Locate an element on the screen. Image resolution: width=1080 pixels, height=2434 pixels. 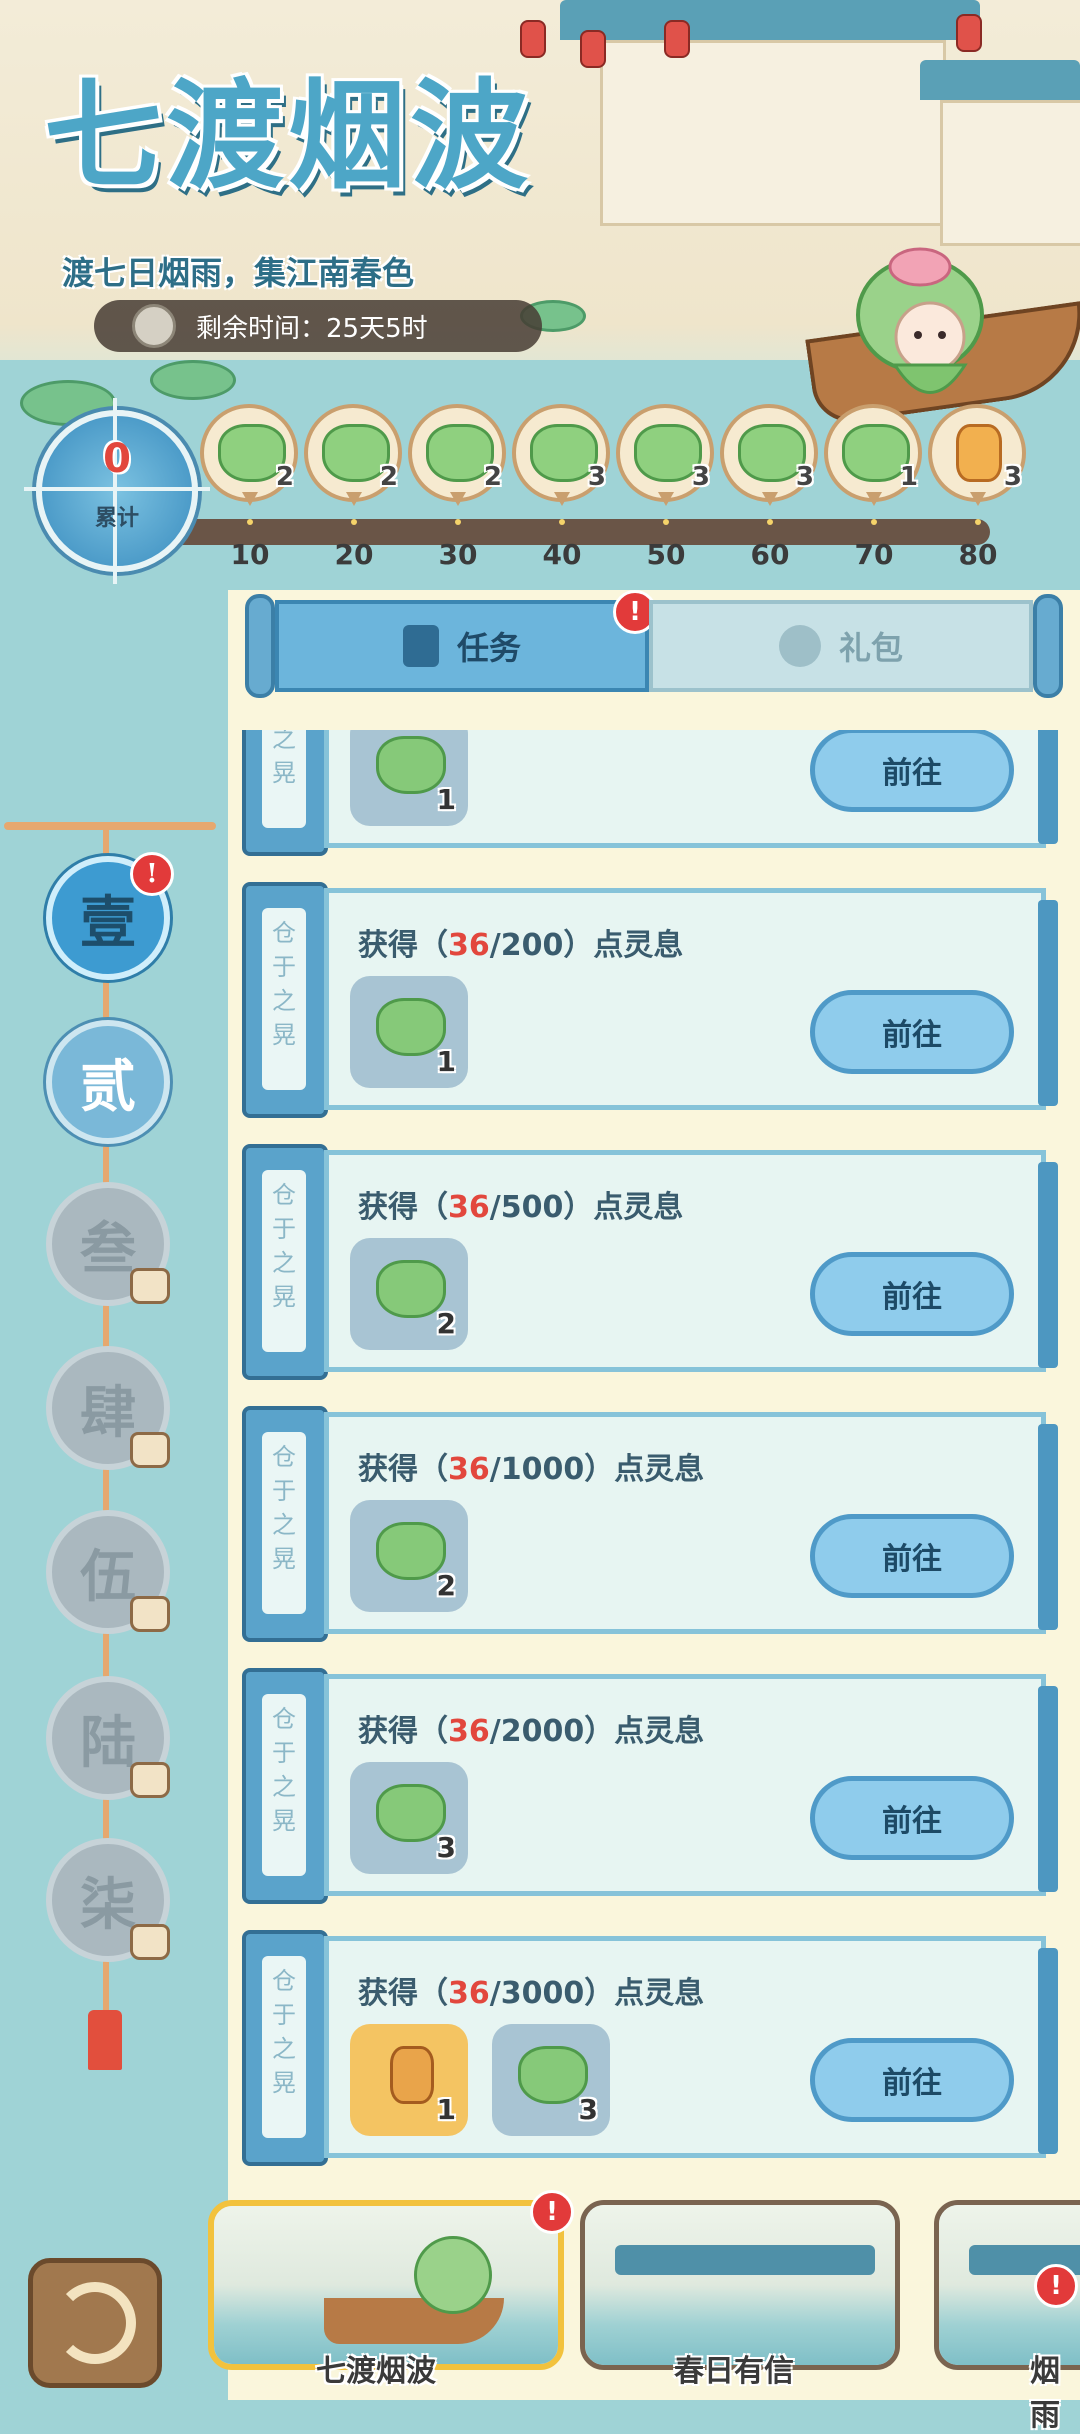
tab-tasks: 任务 is located at coordinates (462, 646).